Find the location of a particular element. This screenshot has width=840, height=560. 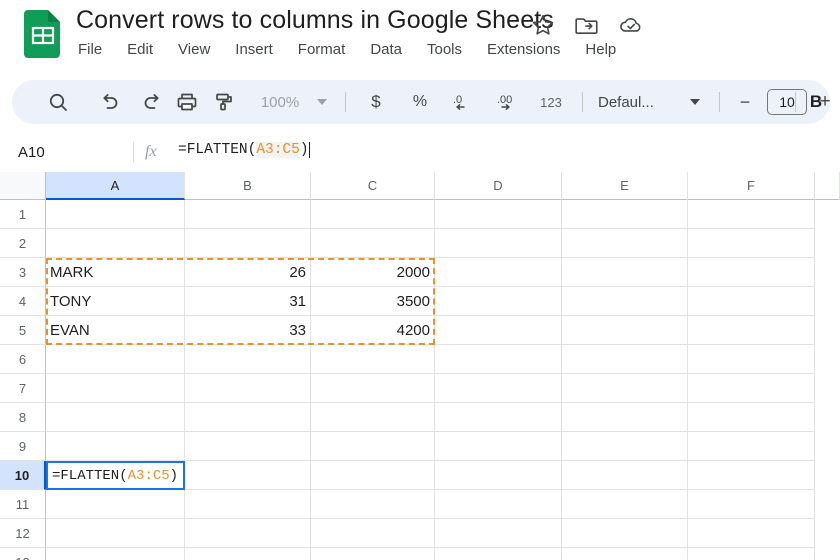

grid-cell-D8 is located at coordinates (498, 417).